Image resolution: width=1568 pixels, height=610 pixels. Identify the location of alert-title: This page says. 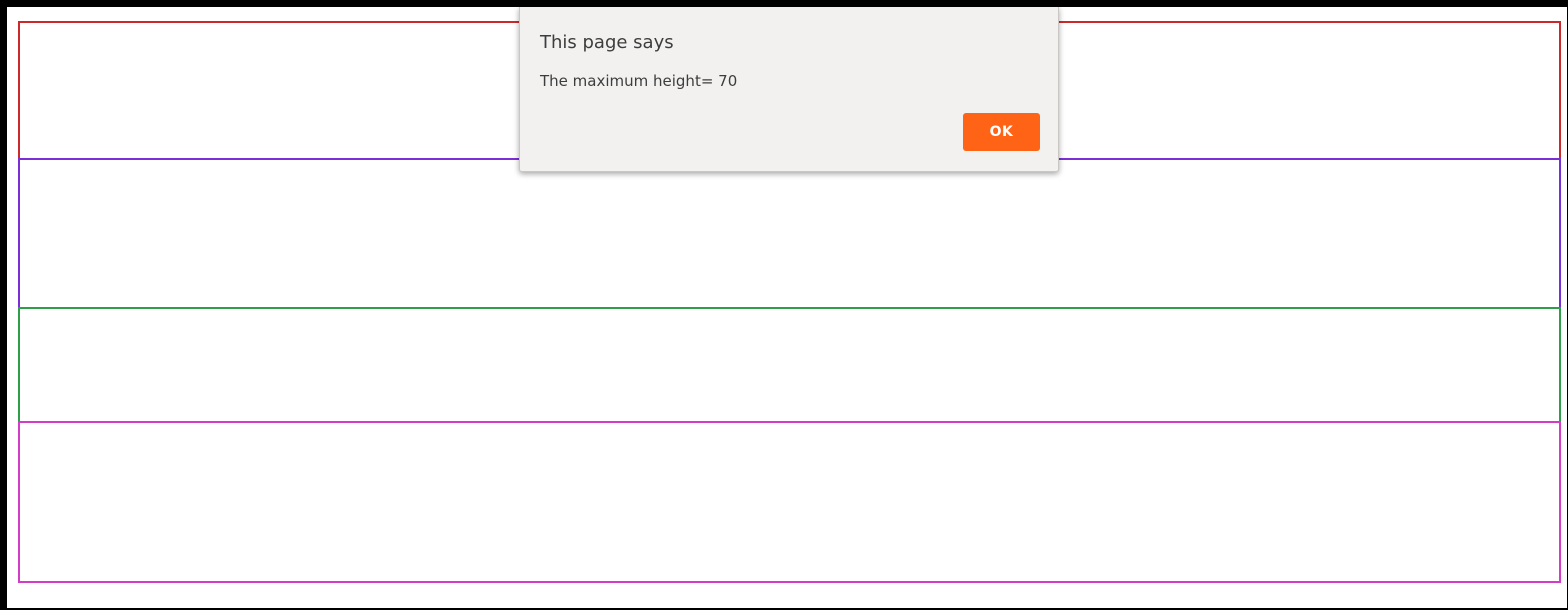
(607, 42).